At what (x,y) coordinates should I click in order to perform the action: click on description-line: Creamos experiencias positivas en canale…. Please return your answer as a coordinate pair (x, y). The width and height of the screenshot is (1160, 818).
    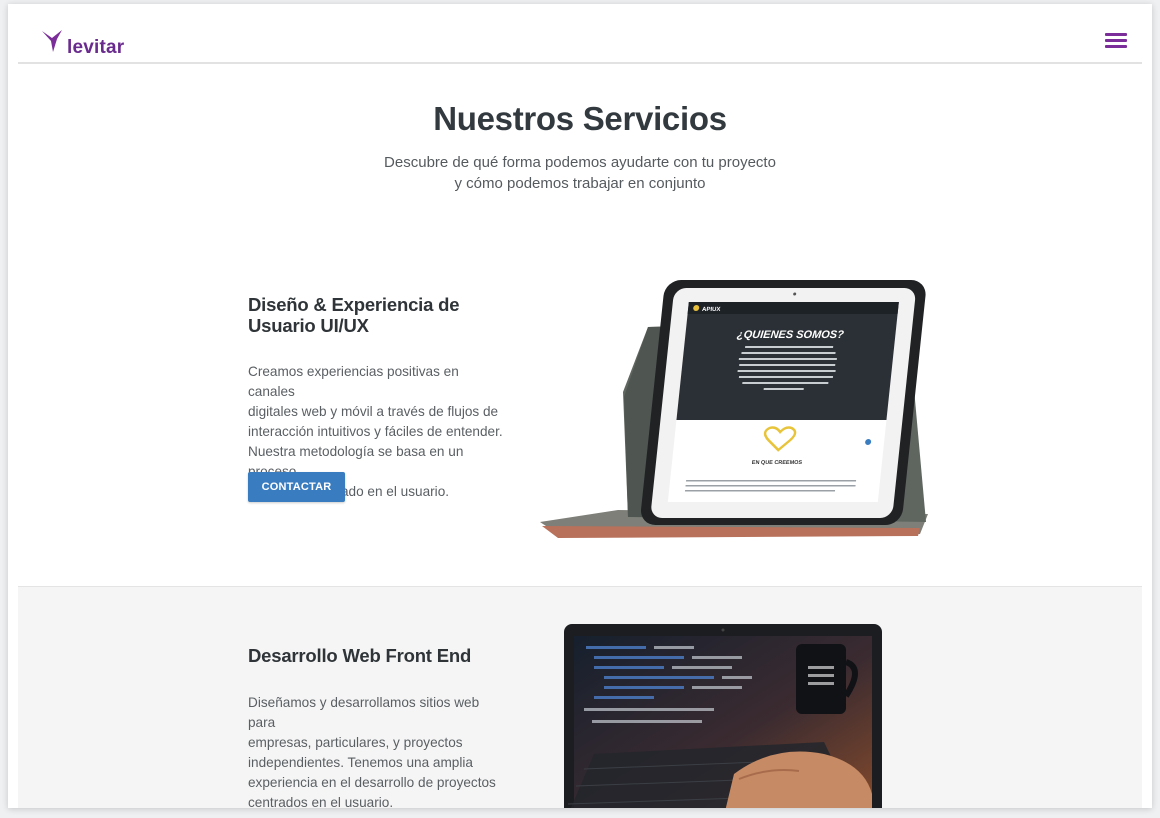
    Looking at the image, I should click on (353, 381).